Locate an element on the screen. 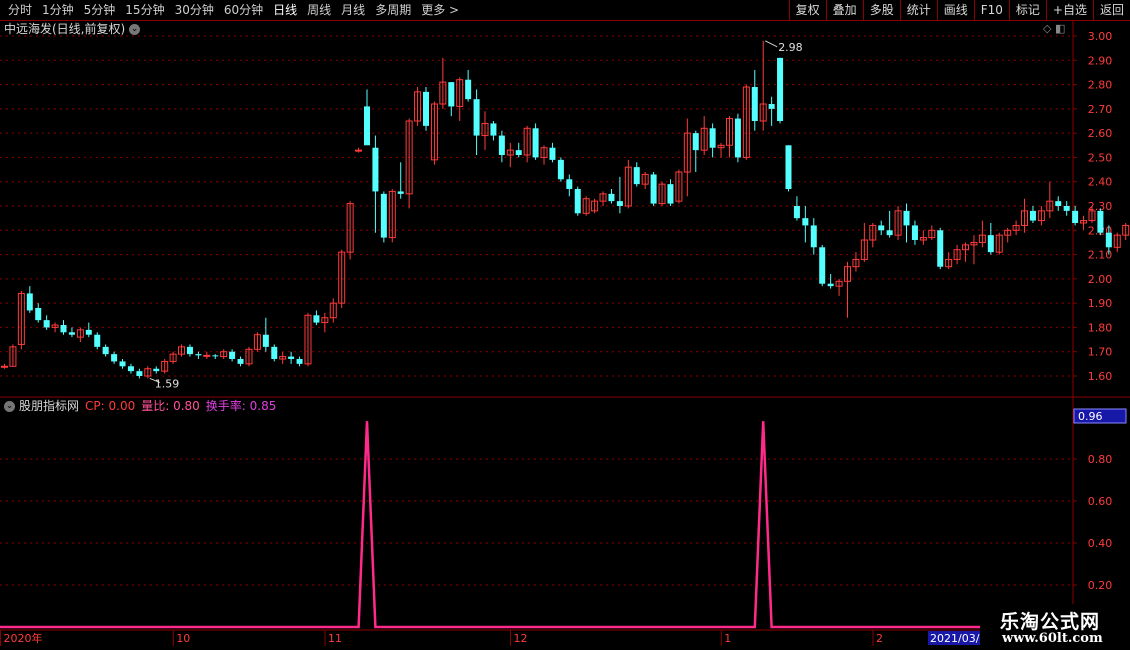  date-cursor-box is located at coordinates (954, 638).